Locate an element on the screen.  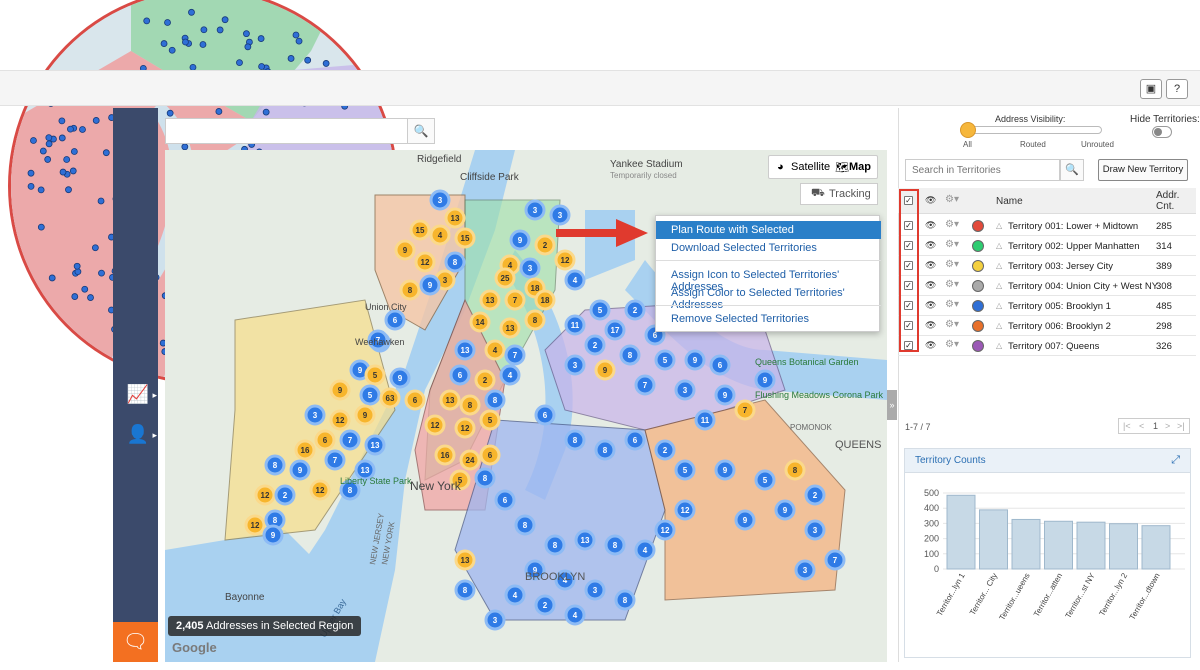
satellite-option: Satellite is located at coordinates (810, 167).